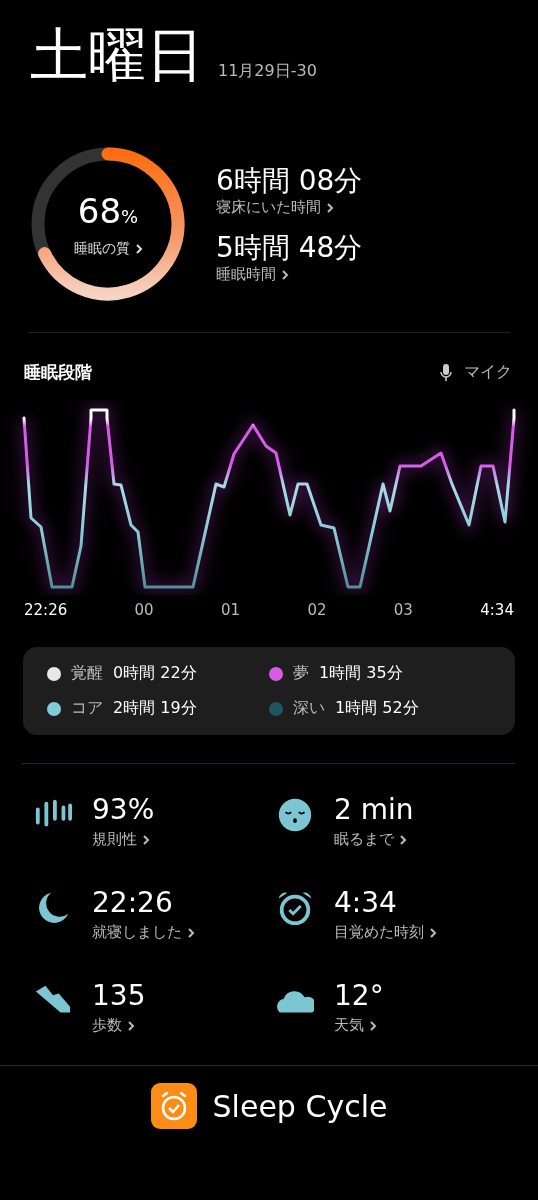 This screenshot has height=1200, width=538. I want to click on stat-link: 歩数, so click(119, 1025).